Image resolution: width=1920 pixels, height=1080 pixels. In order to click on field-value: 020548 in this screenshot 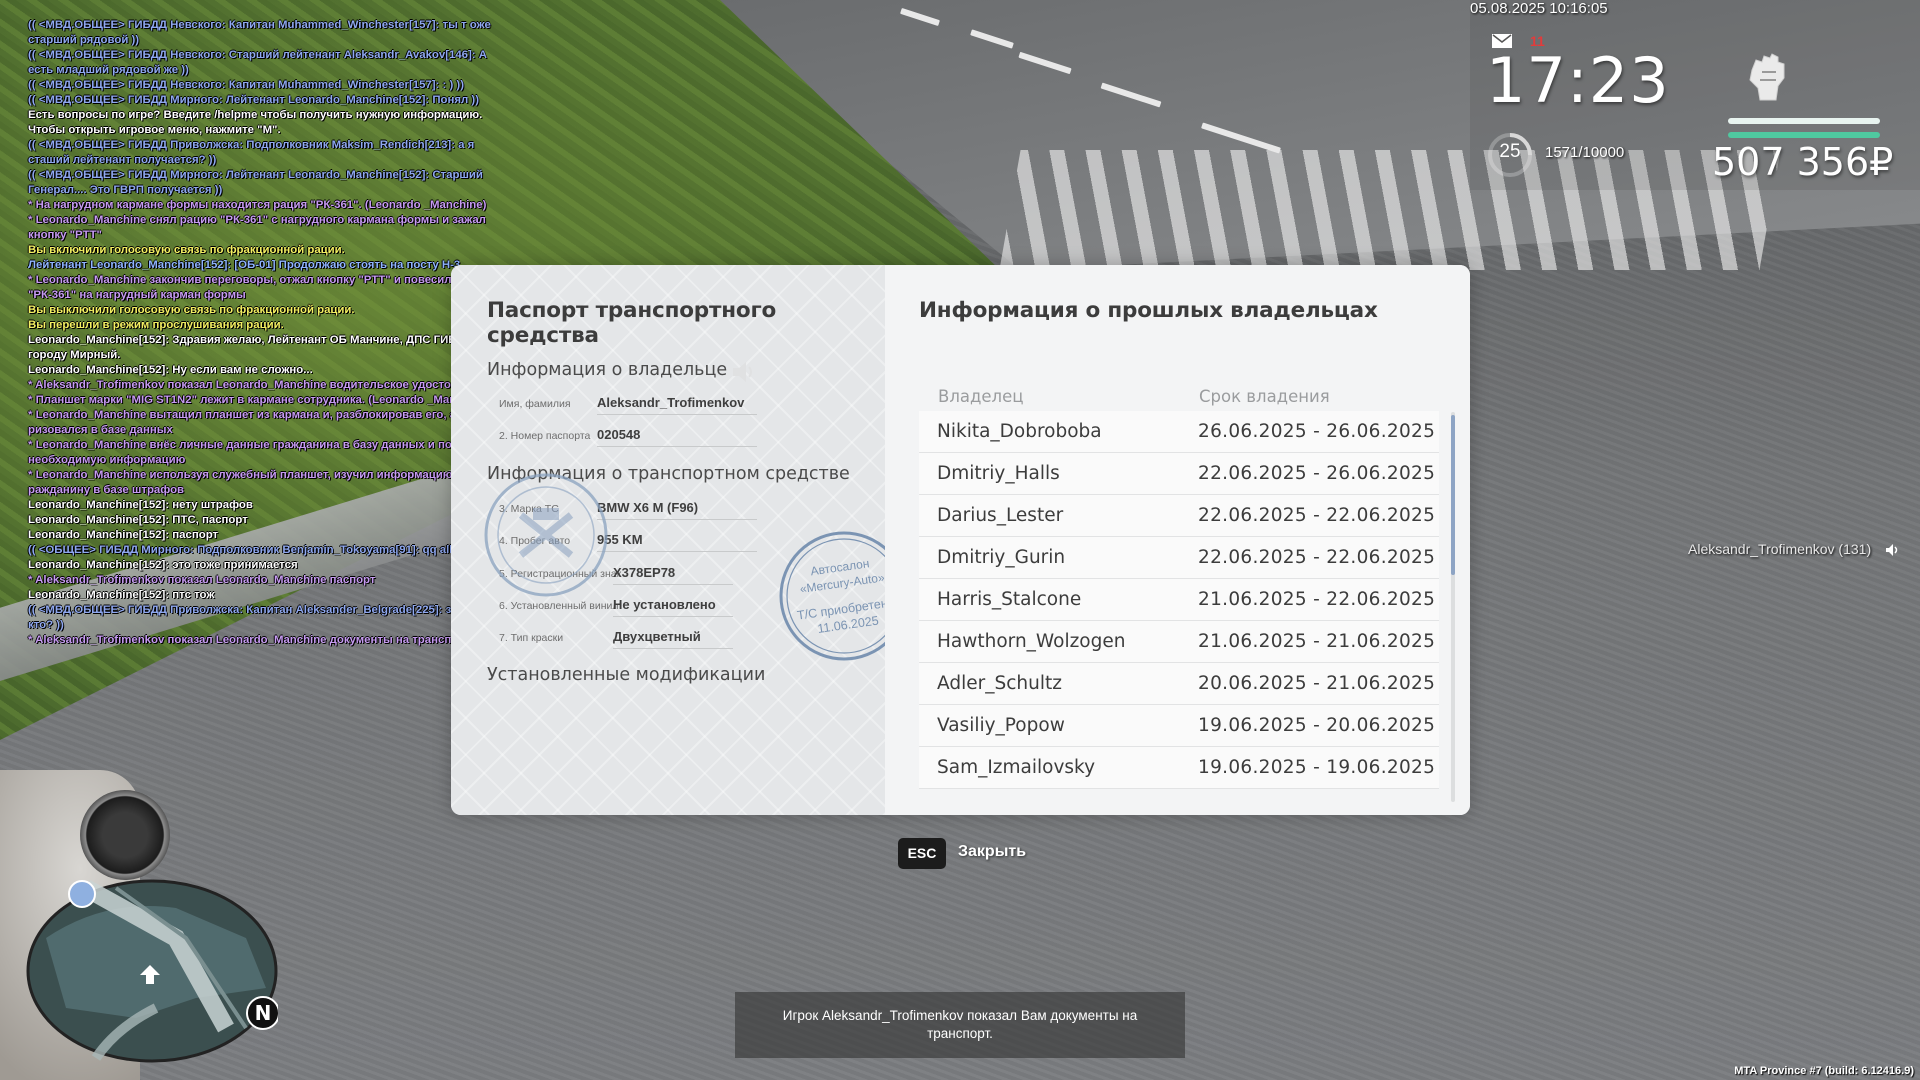, I will do `click(677, 437)`.